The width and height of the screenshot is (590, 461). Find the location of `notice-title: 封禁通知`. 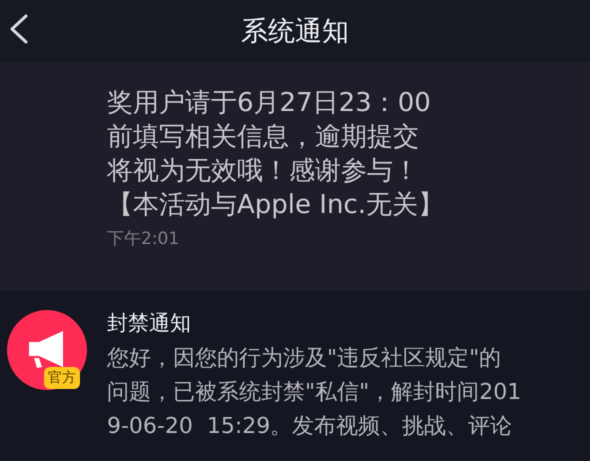

notice-title: 封禁通知 is located at coordinates (149, 323).